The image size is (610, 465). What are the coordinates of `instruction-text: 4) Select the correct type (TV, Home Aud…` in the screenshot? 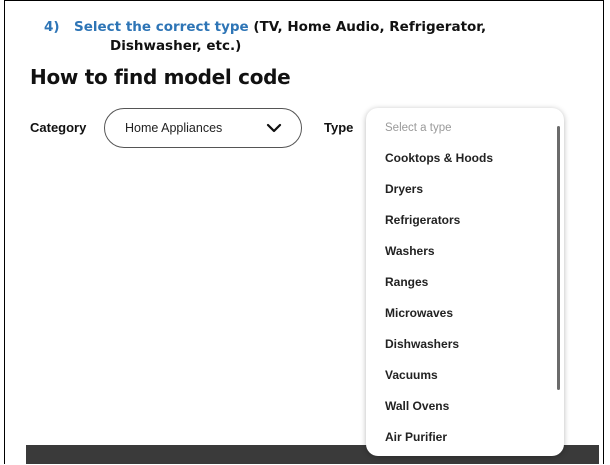 It's located at (299, 37).